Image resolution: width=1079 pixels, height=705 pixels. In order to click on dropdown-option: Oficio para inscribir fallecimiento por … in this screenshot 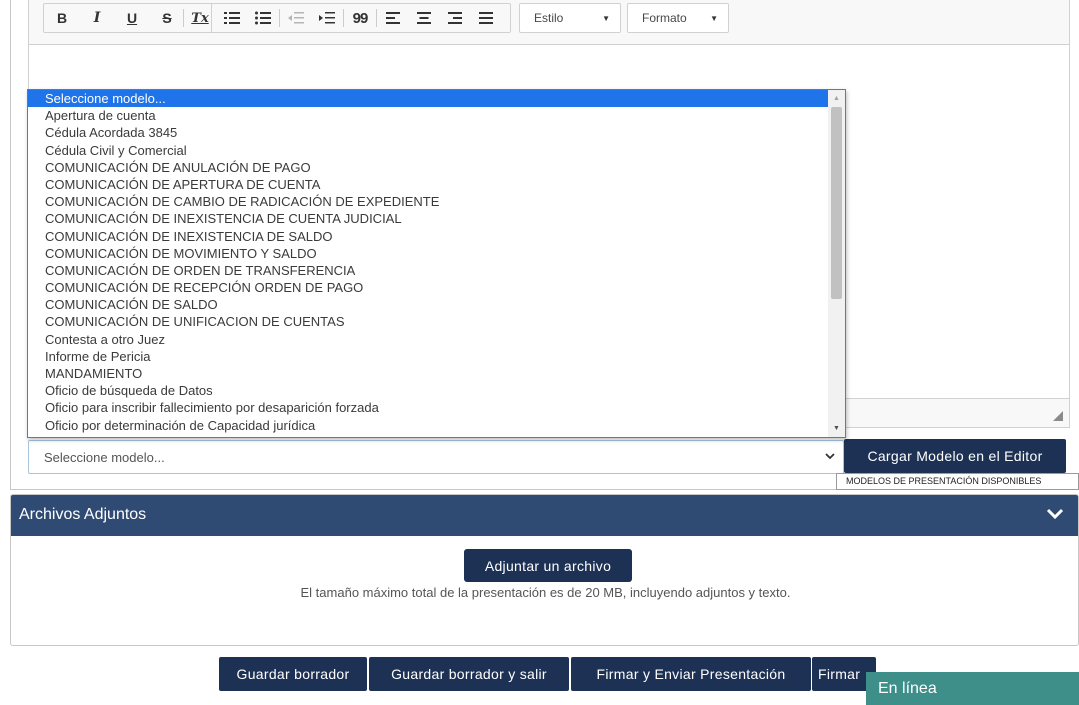, I will do `click(428, 407)`.